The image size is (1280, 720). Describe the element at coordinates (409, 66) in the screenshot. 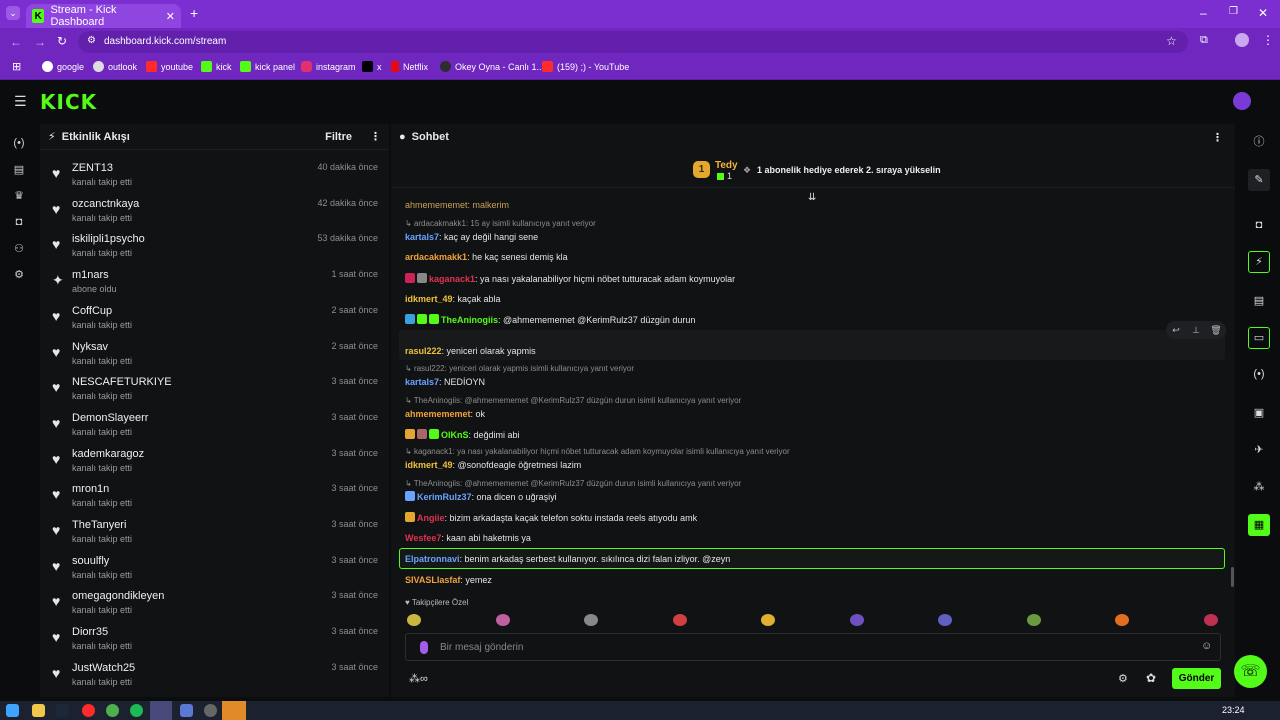

I see `bookmark-netflix: Netflix` at that location.